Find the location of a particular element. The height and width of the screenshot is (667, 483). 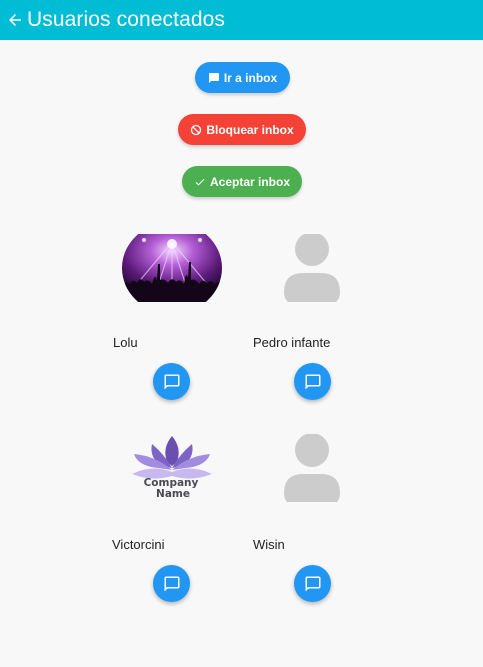

user-avatar-victorcini: Company Name is located at coordinates (172, 468).